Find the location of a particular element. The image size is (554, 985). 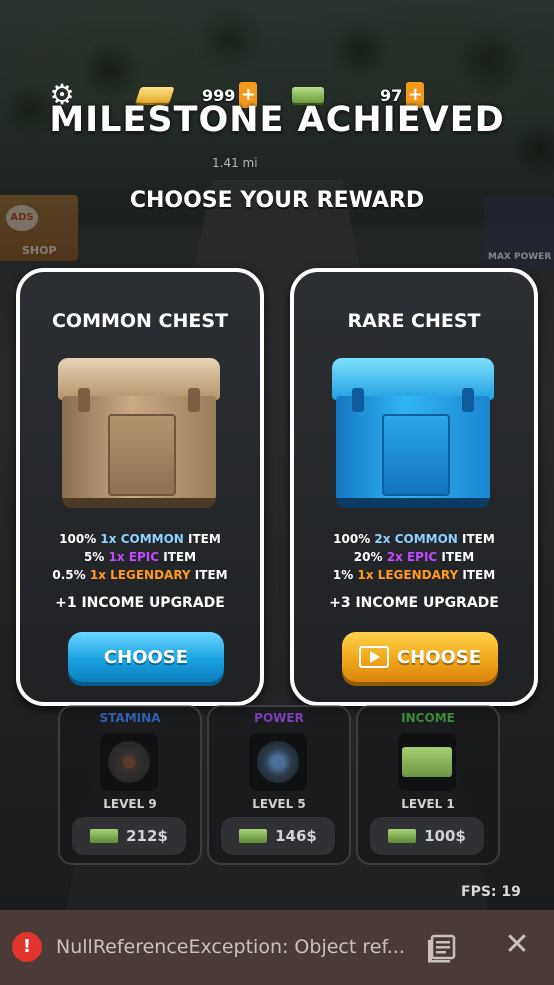

stat-level: LEVEL 9 is located at coordinates (130, 804).